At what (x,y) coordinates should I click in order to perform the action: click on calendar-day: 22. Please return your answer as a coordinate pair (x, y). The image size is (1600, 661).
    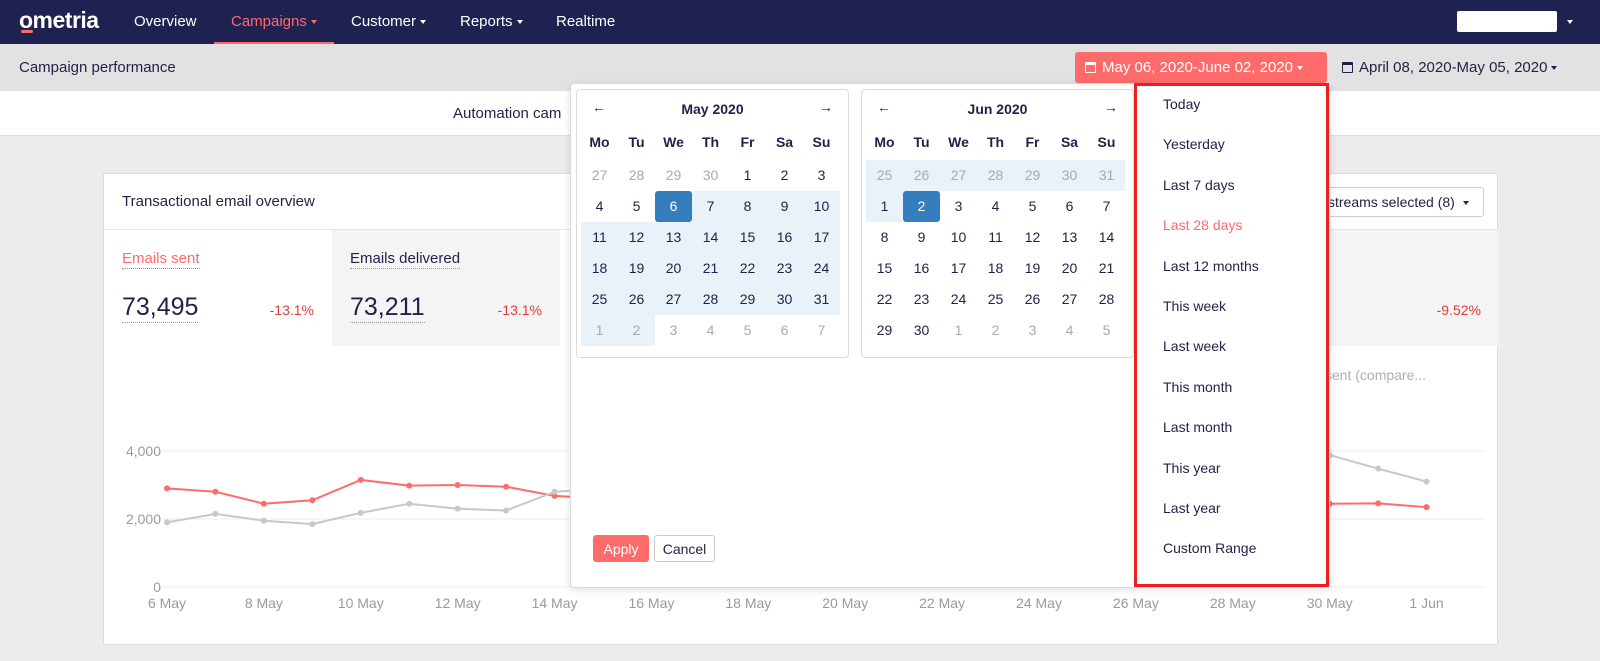
    Looking at the image, I should click on (747, 268).